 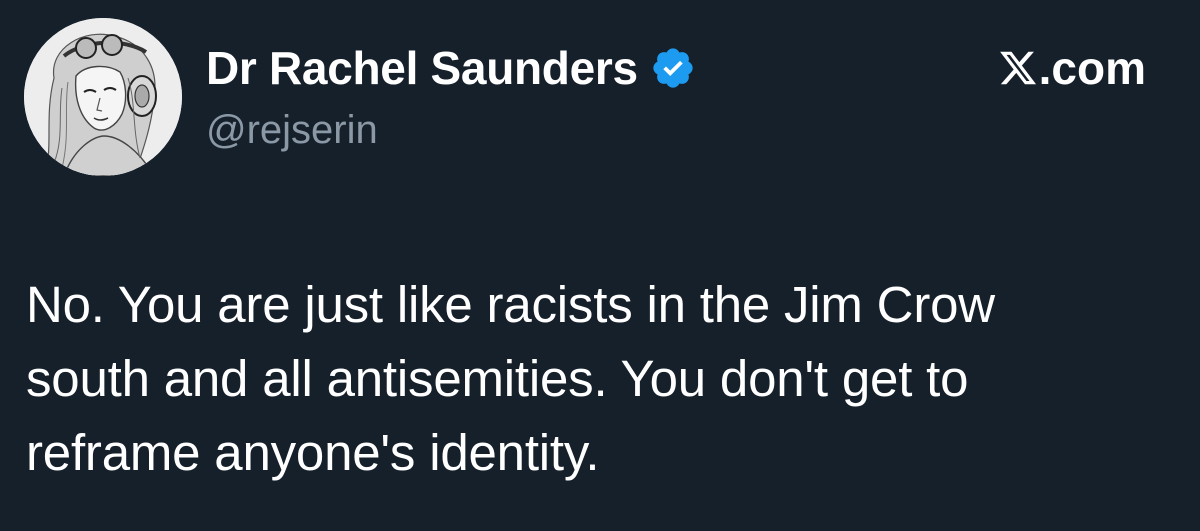 I want to click on sketch-portrait-icon, so click(x=103, y=97).